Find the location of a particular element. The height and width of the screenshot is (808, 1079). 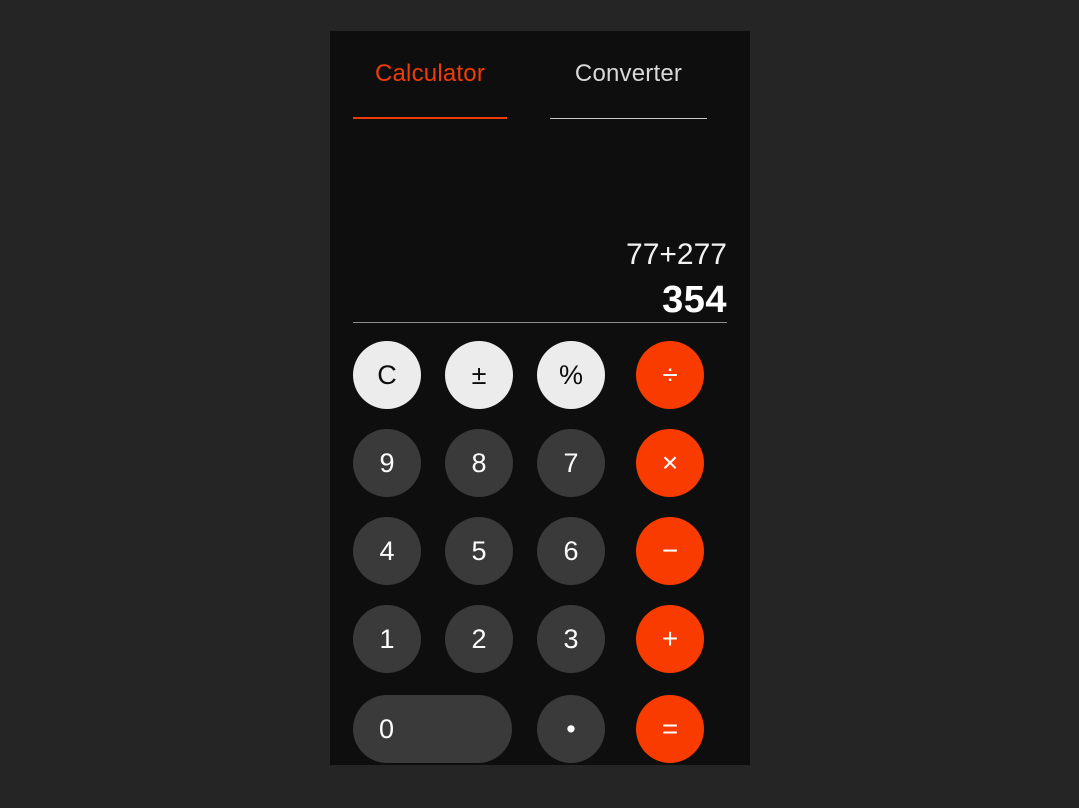

key-digit-7: 7 is located at coordinates (571, 463).